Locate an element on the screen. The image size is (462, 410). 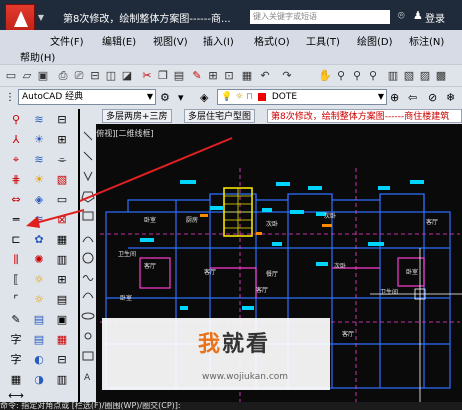
new-file-icon: ▭ is located at coordinates (11, 76).